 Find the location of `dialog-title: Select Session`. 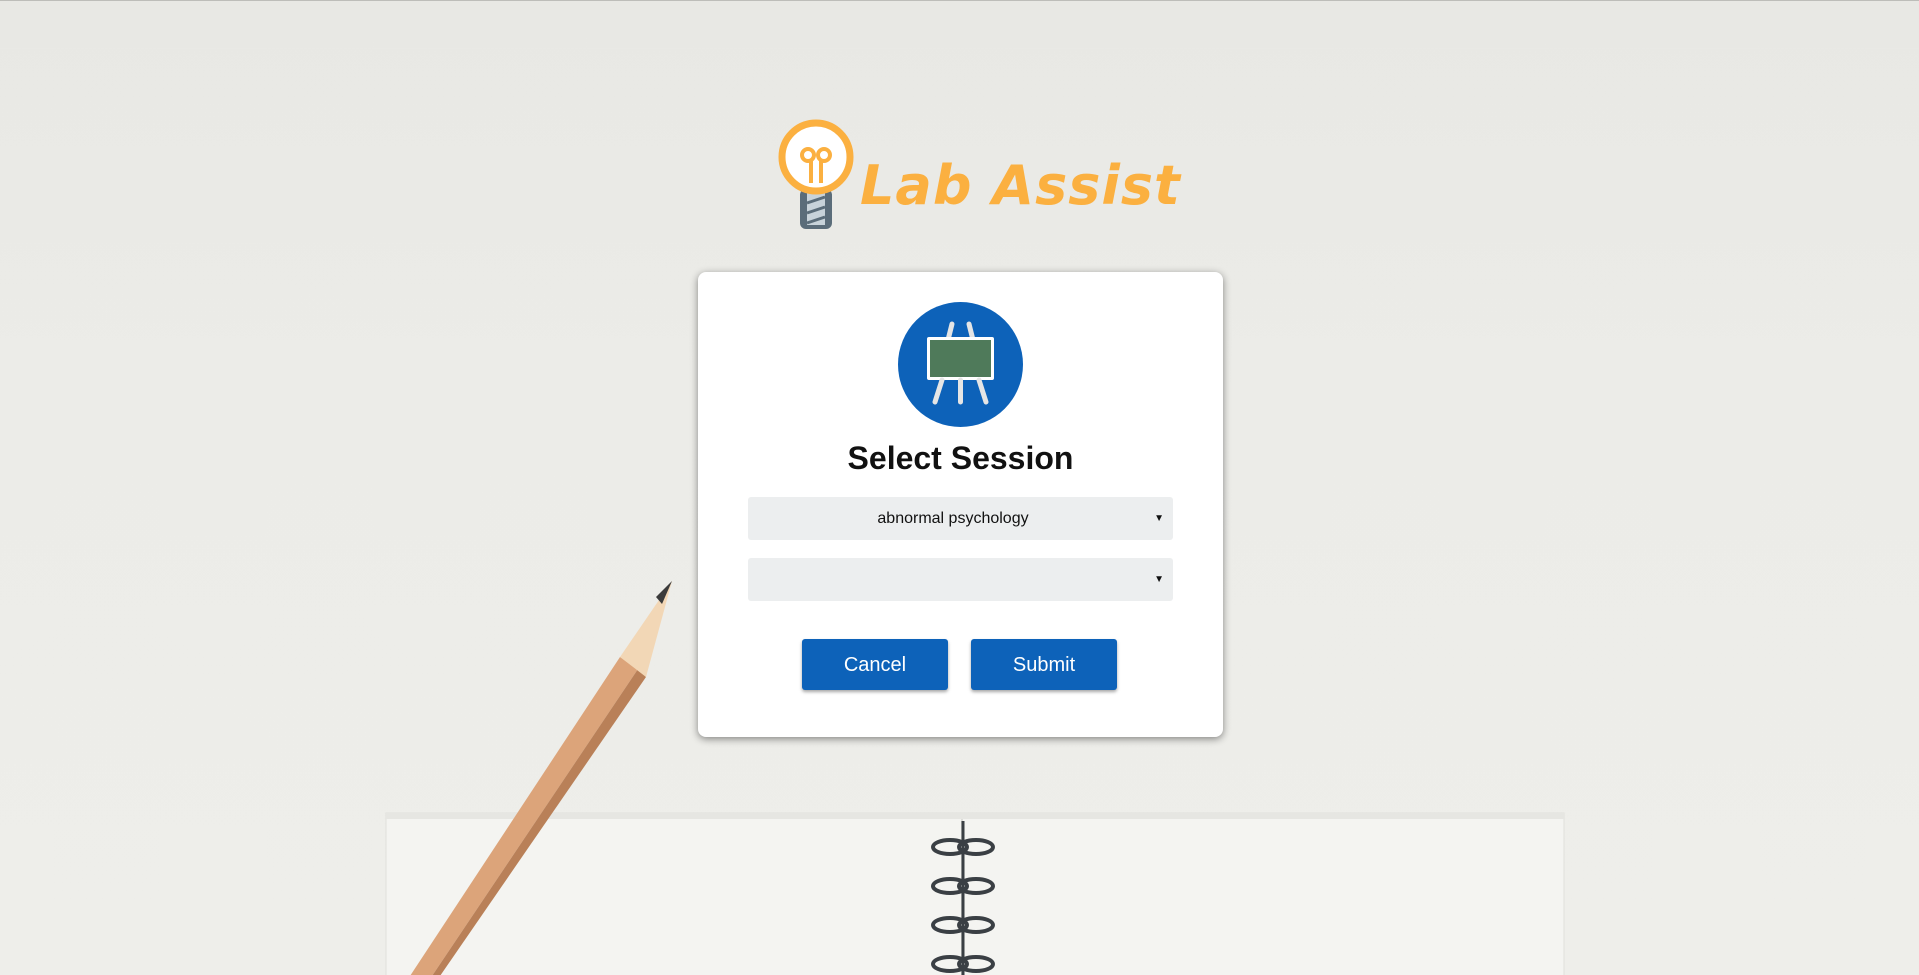

dialog-title: Select Session is located at coordinates (960, 458).